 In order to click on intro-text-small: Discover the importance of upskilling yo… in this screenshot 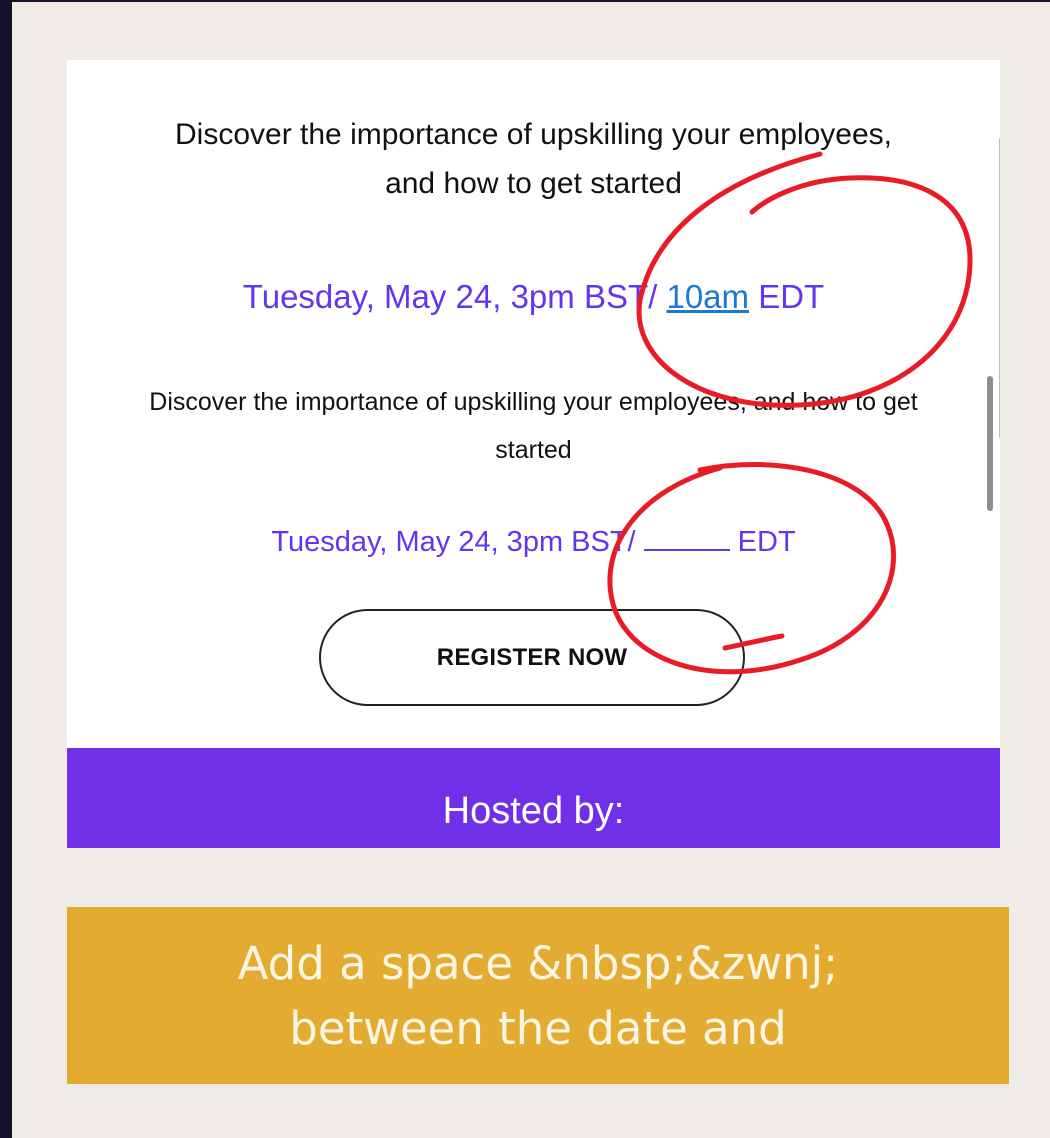, I will do `click(533, 426)`.